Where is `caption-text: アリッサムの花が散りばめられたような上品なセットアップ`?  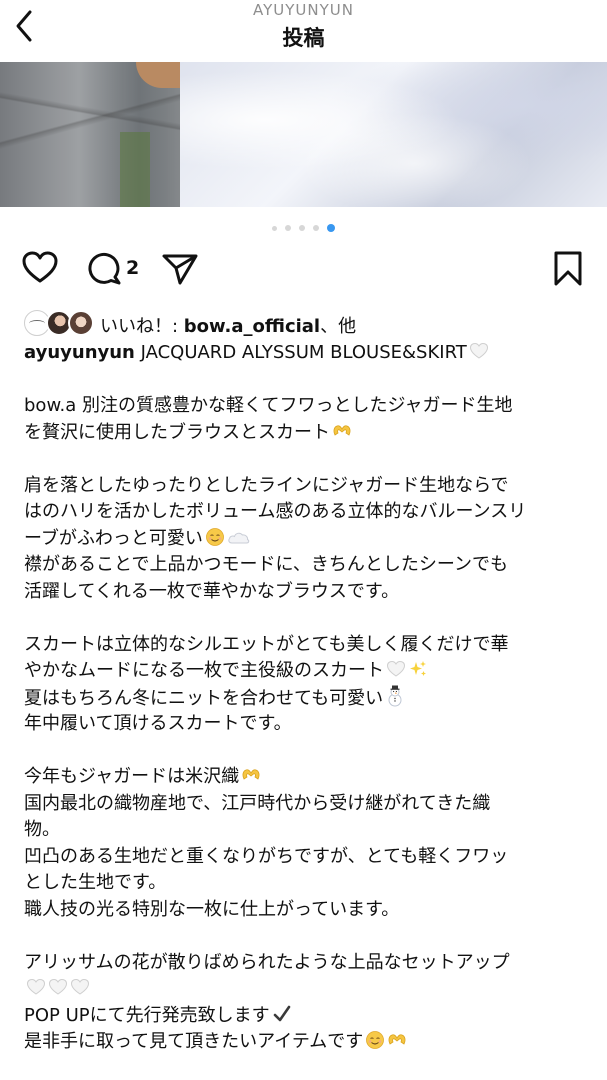
caption-text: アリッサムの花が散りばめられたような上品なセットアップ is located at coordinates (267, 962).